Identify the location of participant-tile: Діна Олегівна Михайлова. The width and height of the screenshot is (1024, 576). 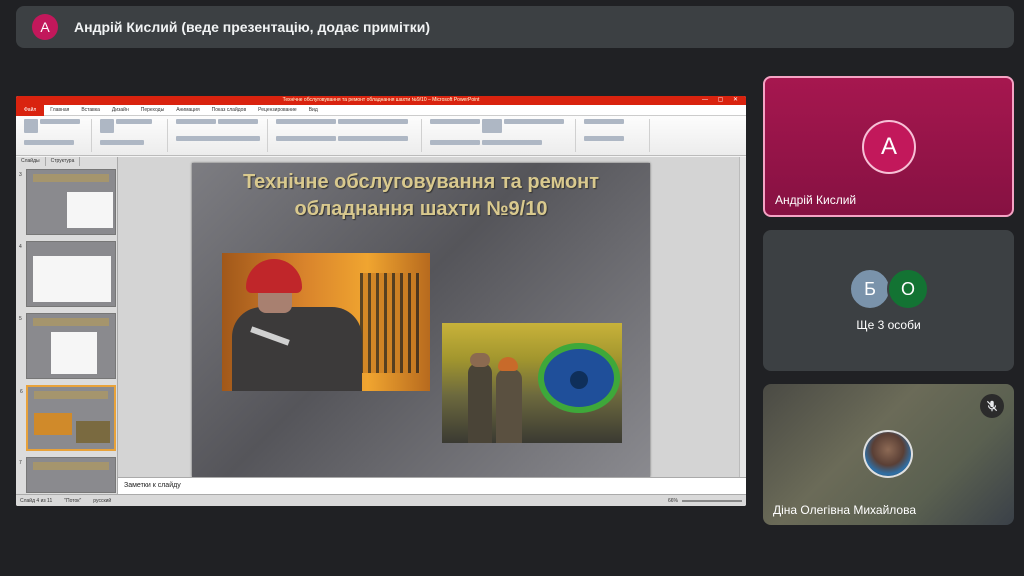
(888, 454).